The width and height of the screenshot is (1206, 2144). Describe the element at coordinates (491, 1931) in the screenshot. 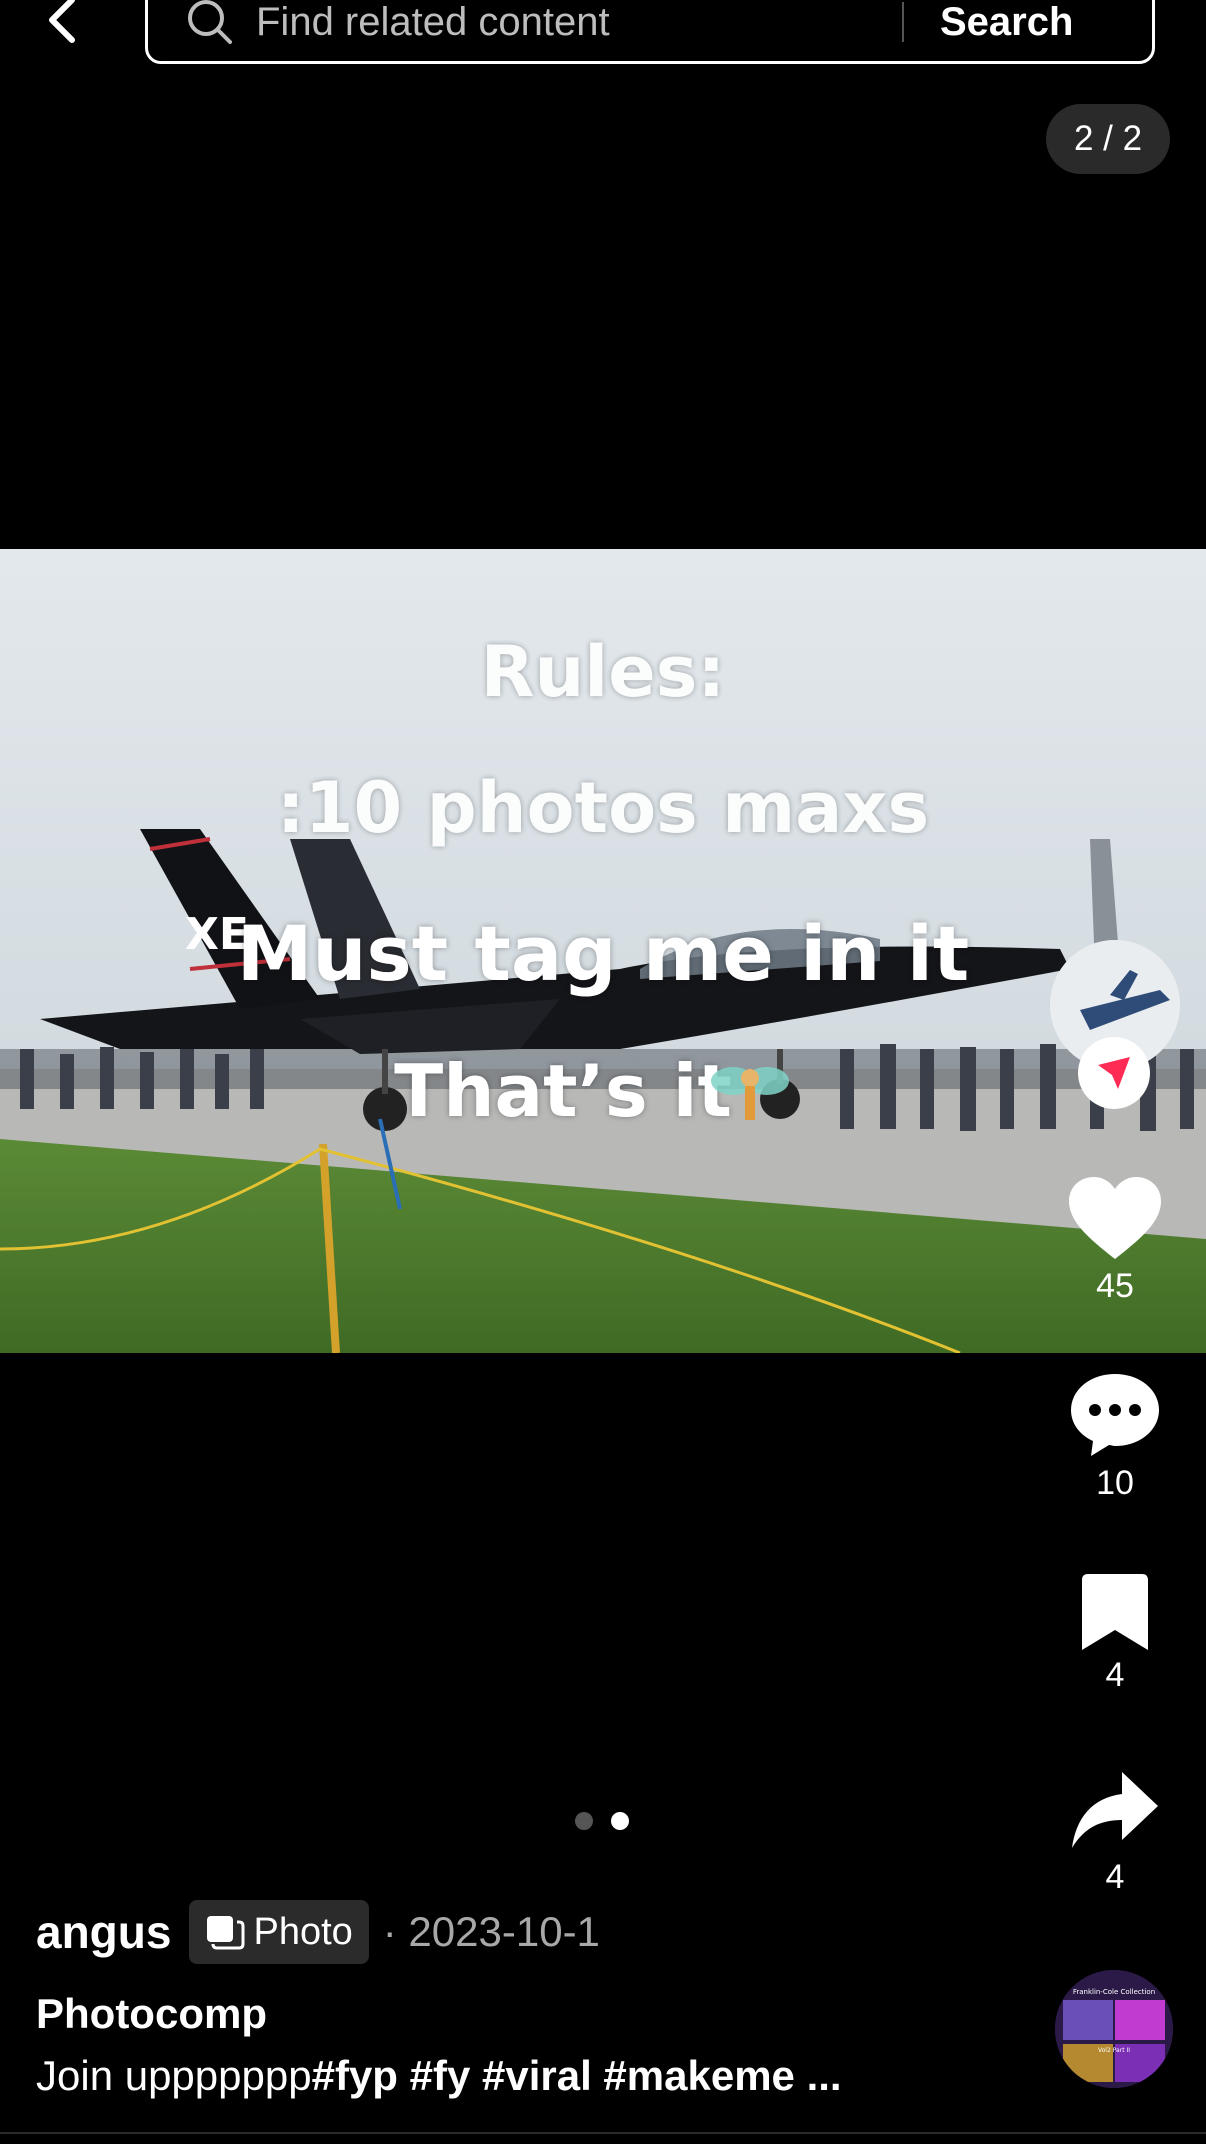

I see `post-date: · 2023-10-1` at that location.